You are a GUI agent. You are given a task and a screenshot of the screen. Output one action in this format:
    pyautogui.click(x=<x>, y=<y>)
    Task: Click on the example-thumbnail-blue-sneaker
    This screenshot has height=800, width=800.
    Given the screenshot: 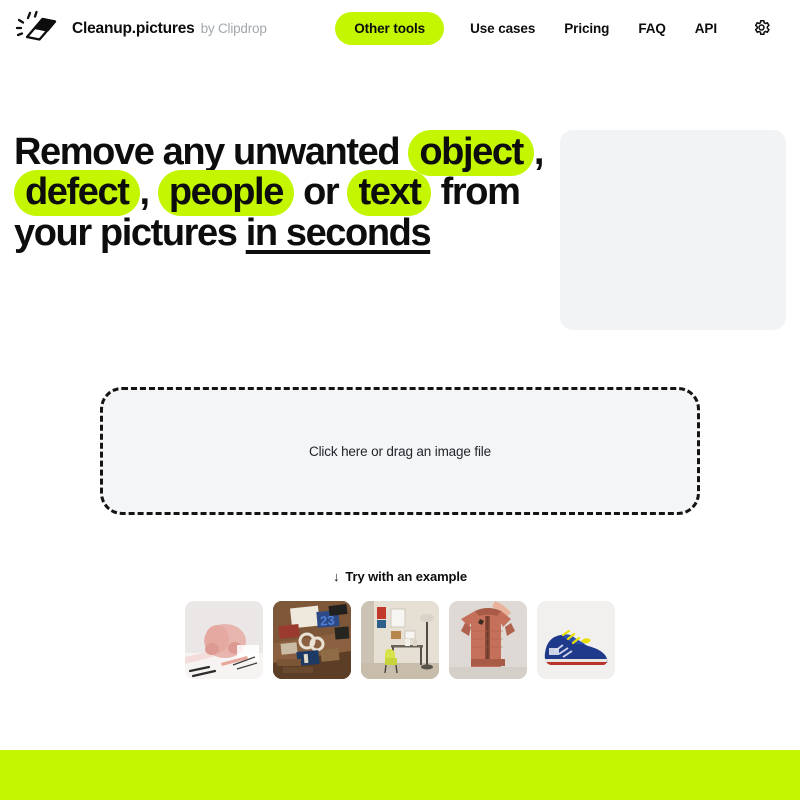 What is the action you would take?
    pyautogui.click(x=576, y=640)
    